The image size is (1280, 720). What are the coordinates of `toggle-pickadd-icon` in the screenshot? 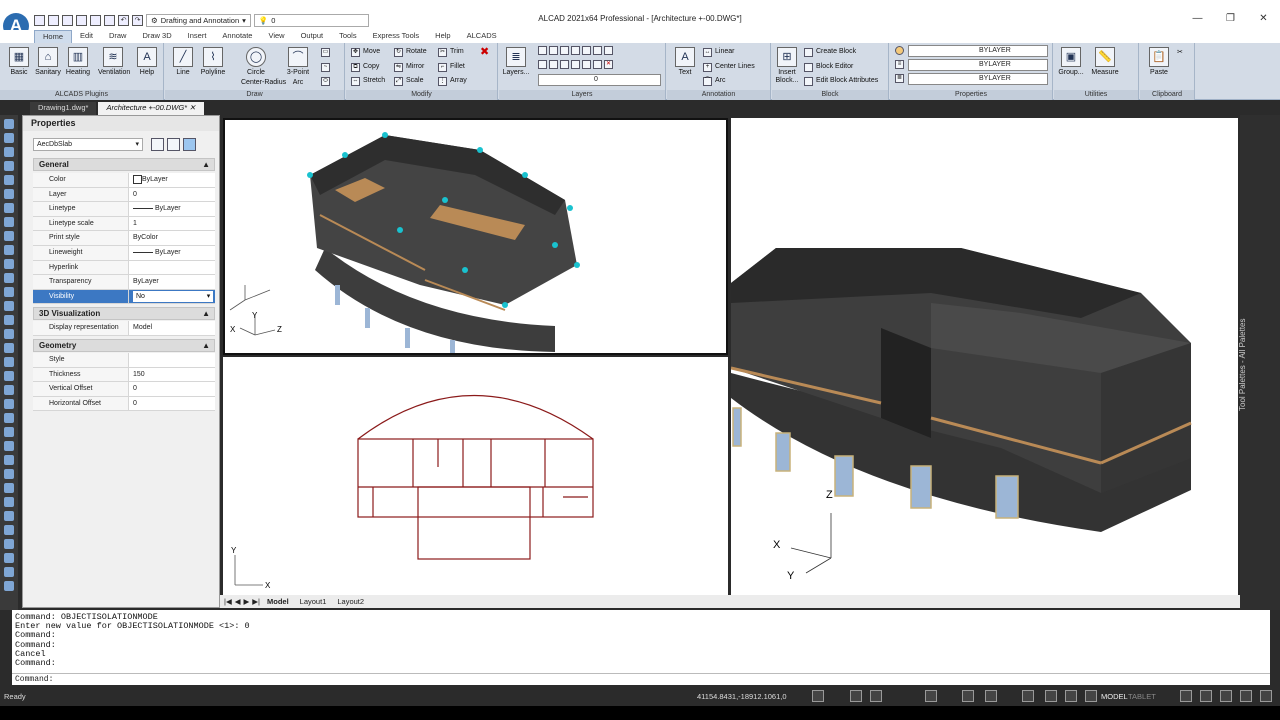 It's located at (157, 144).